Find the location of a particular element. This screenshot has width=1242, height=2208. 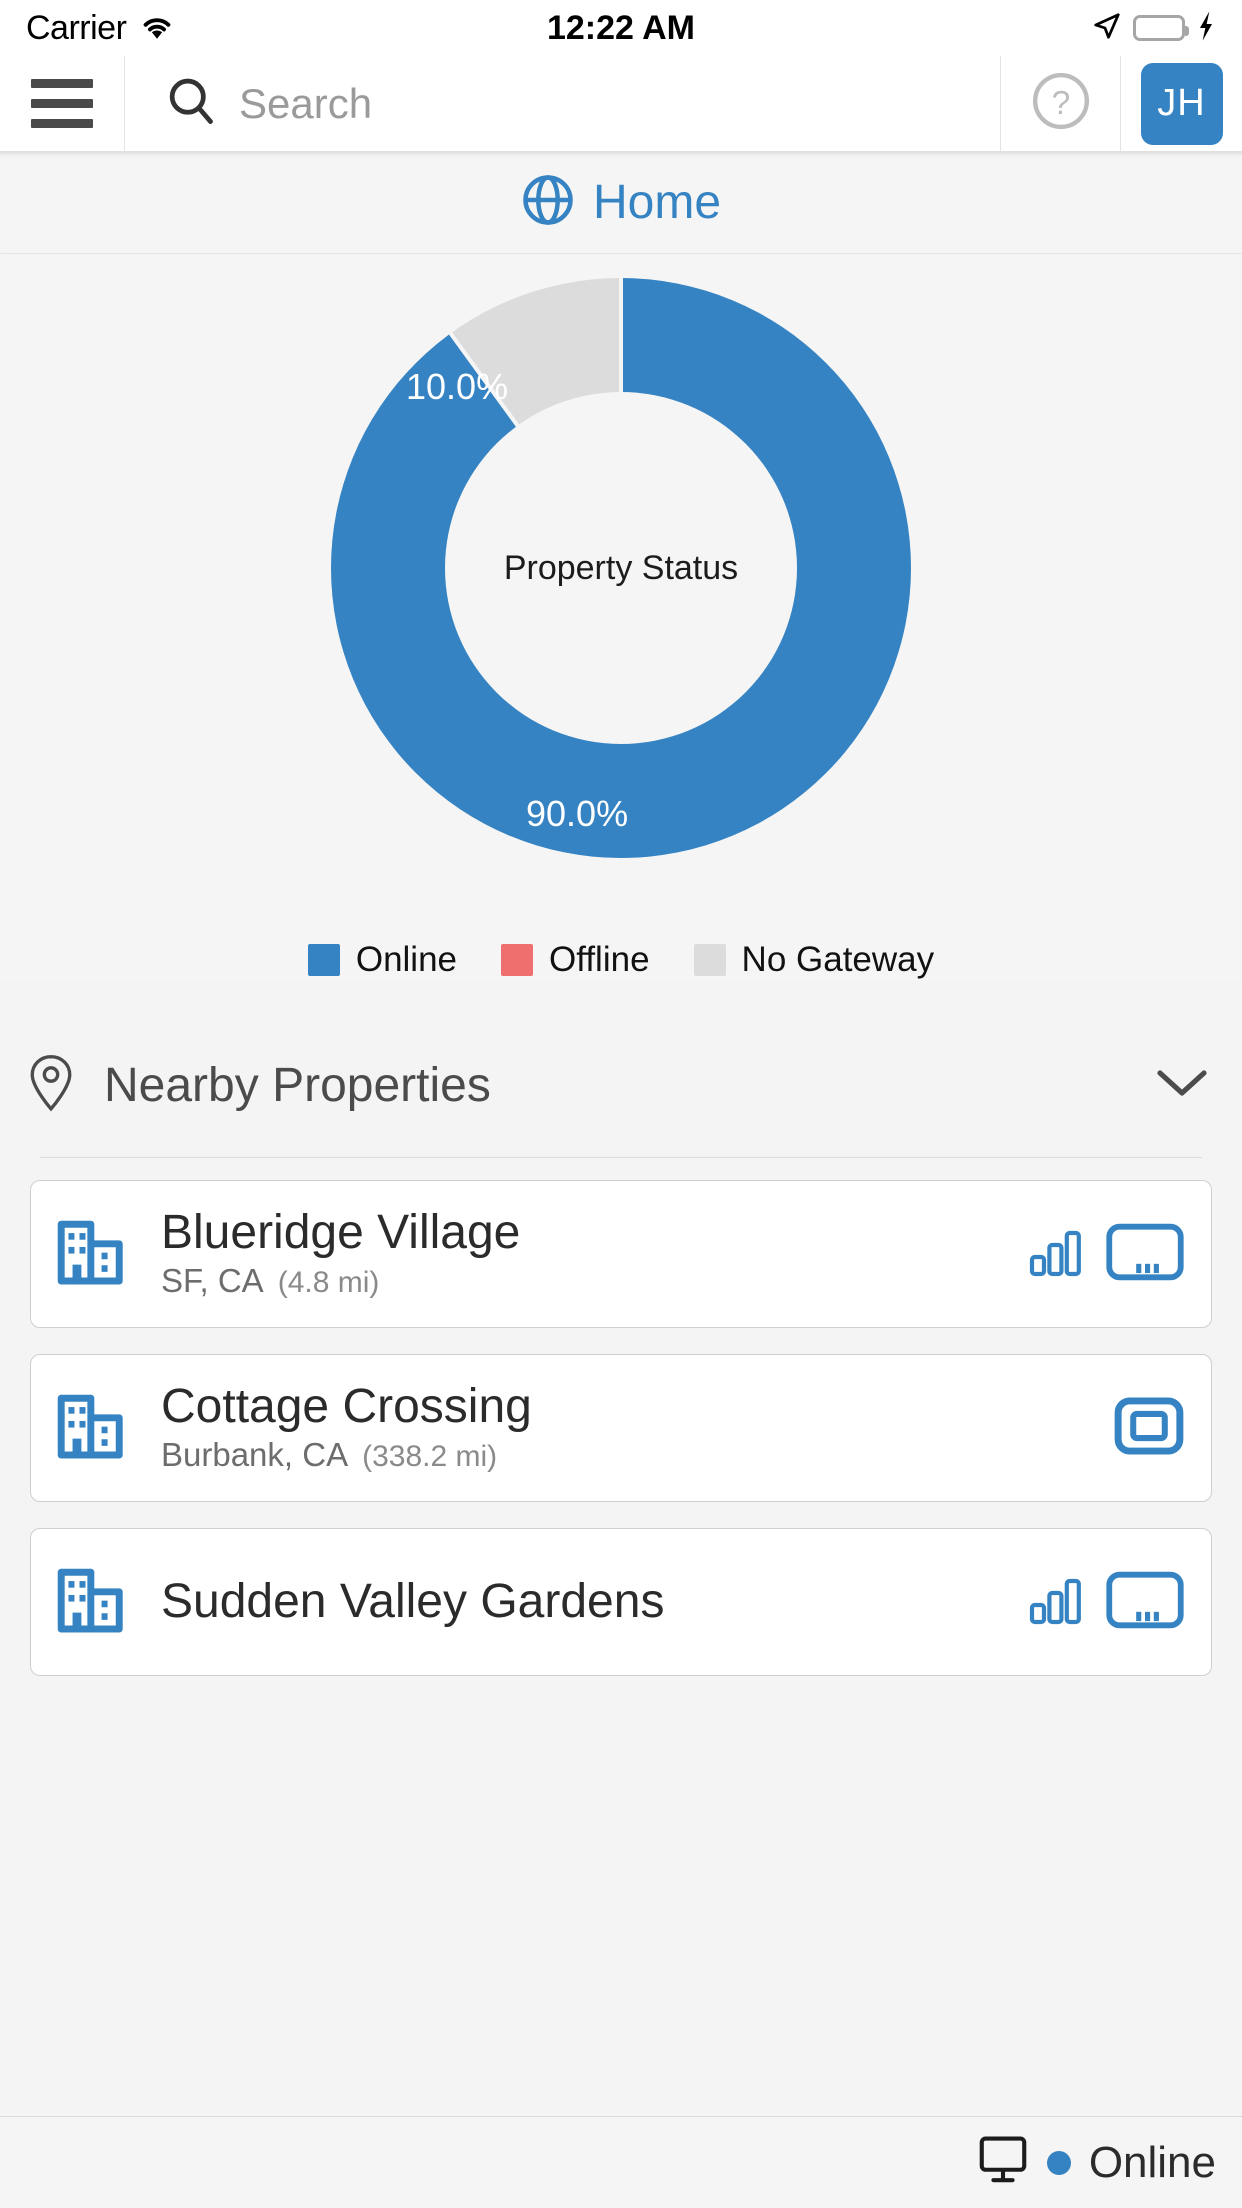

connection-status-bar: Online is located at coordinates (621, 2162).